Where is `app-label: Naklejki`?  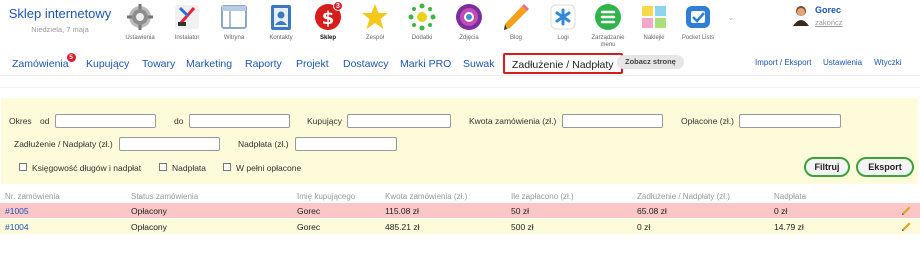
app-label: Naklejki is located at coordinates (654, 38).